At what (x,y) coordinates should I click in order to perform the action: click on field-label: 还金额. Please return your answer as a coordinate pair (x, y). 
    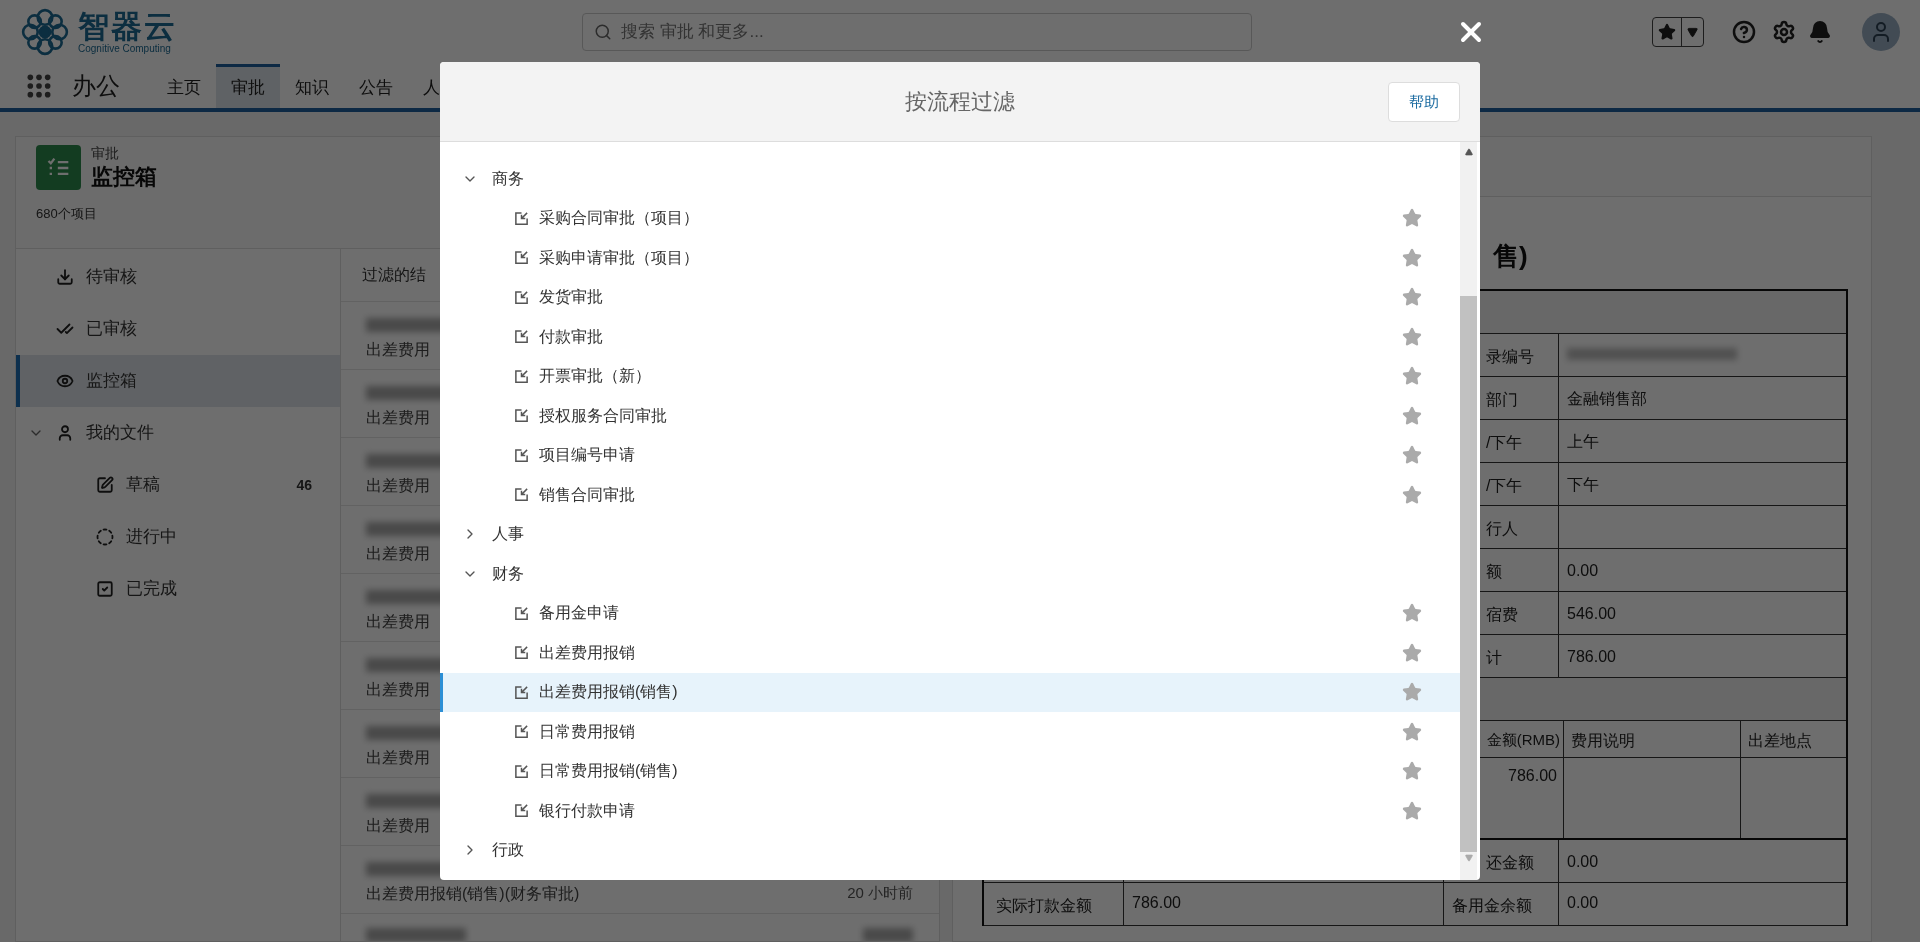
    Looking at the image, I should click on (1510, 862).